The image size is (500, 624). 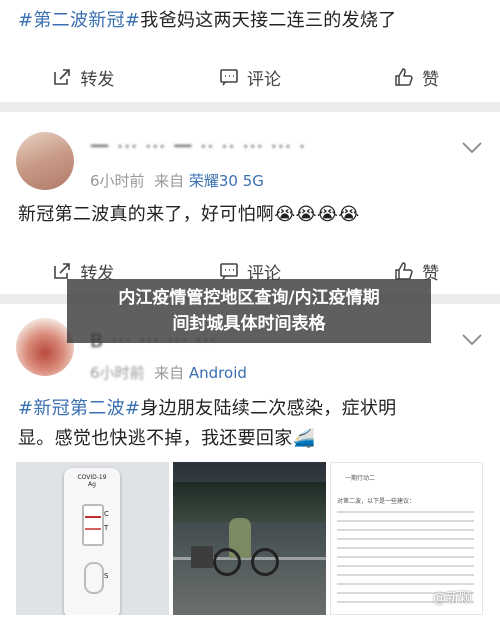 I want to click on like-button: 赞, so click(x=416, y=77).